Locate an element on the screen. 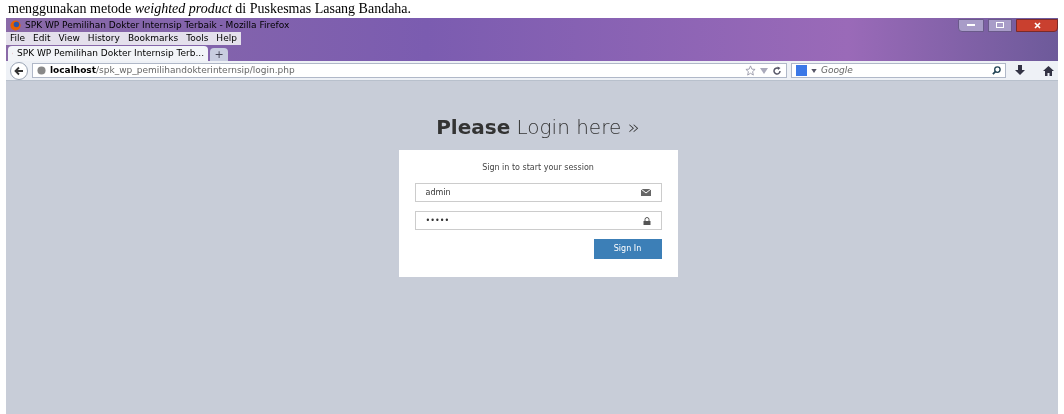  search-field: Google is located at coordinates (898, 70).